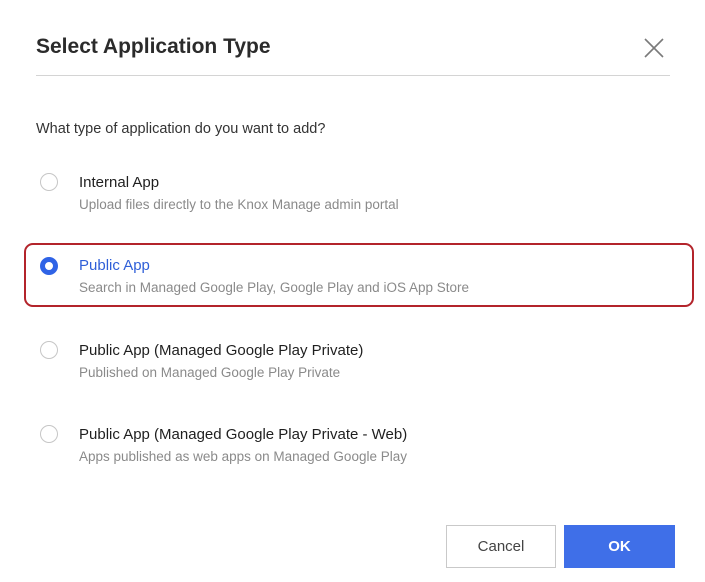 This screenshot has height=582, width=705. Describe the element at coordinates (49, 266) in the screenshot. I see `radio-public-app` at that location.